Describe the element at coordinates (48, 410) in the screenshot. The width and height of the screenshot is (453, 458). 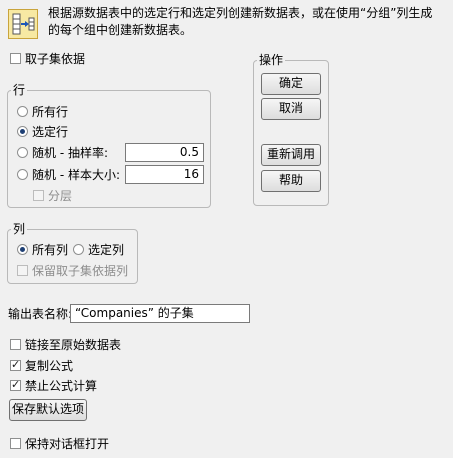
I see `save-defaults-button: 保存默认选项` at that location.